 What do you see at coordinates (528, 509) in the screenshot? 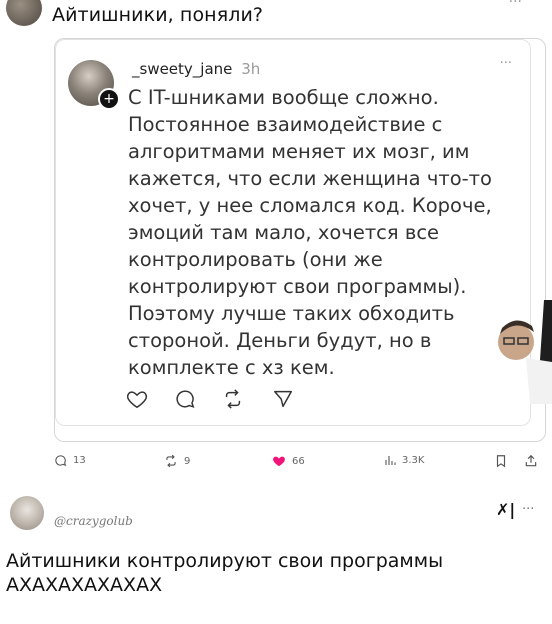
I see `reply-more-icon: ···` at bounding box center [528, 509].